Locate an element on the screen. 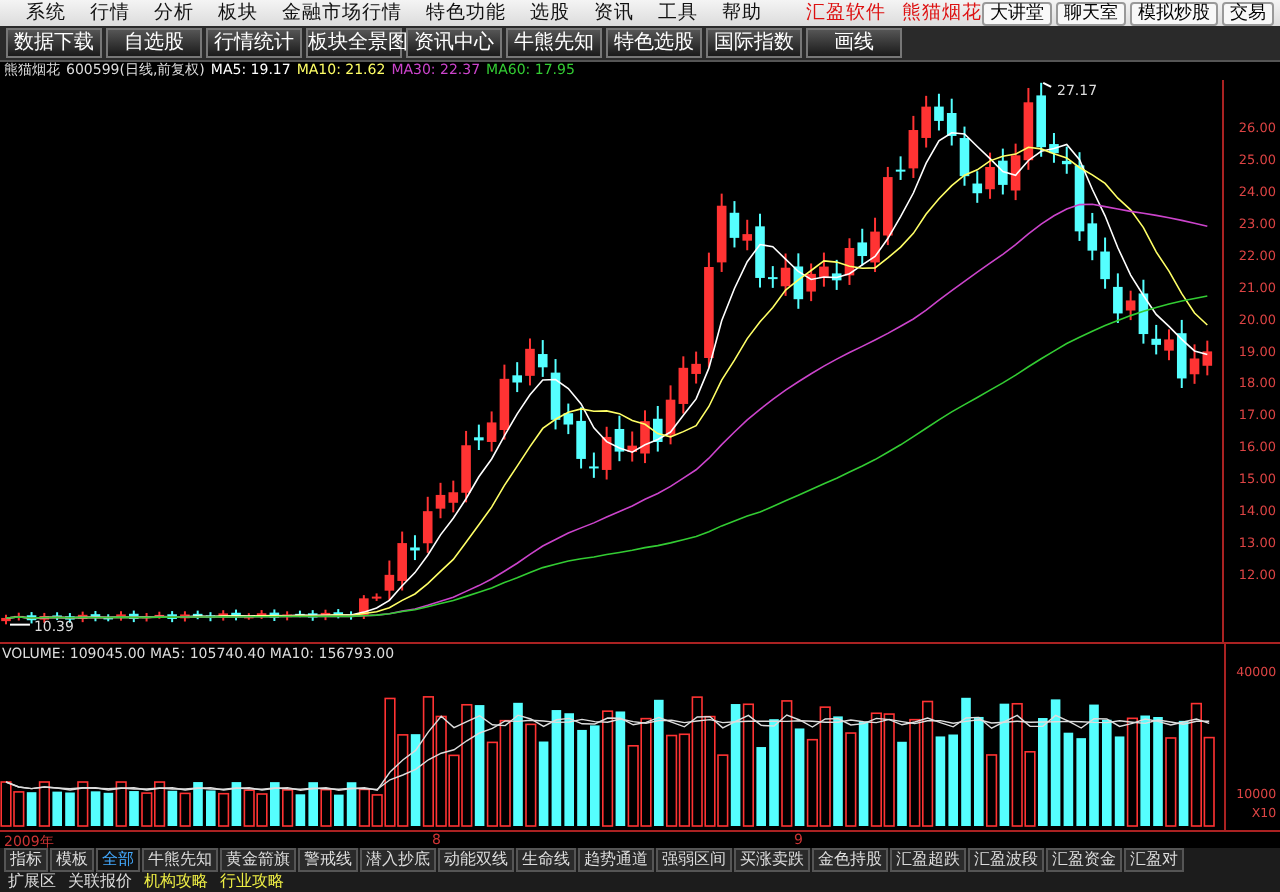  menu-item: 帮助 is located at coordinates (742, 13).